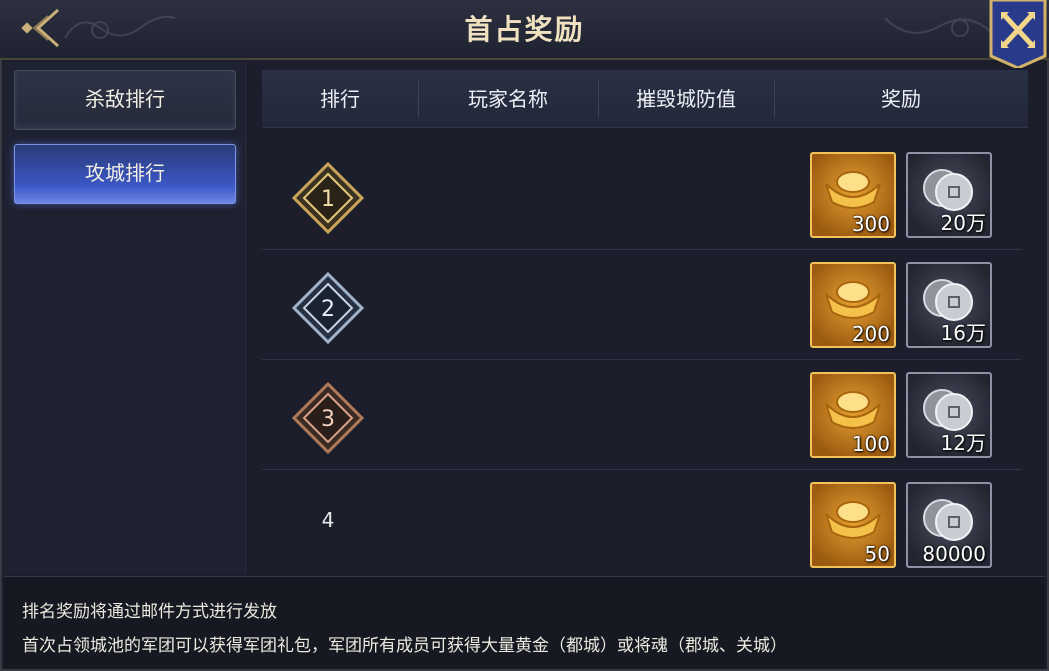 Image resolution: width=1049 pixels, height=671 pixels. Describe the element at coordinates (963, 223) in the screenshot. I see `reward-quantity: 20万` at that location.